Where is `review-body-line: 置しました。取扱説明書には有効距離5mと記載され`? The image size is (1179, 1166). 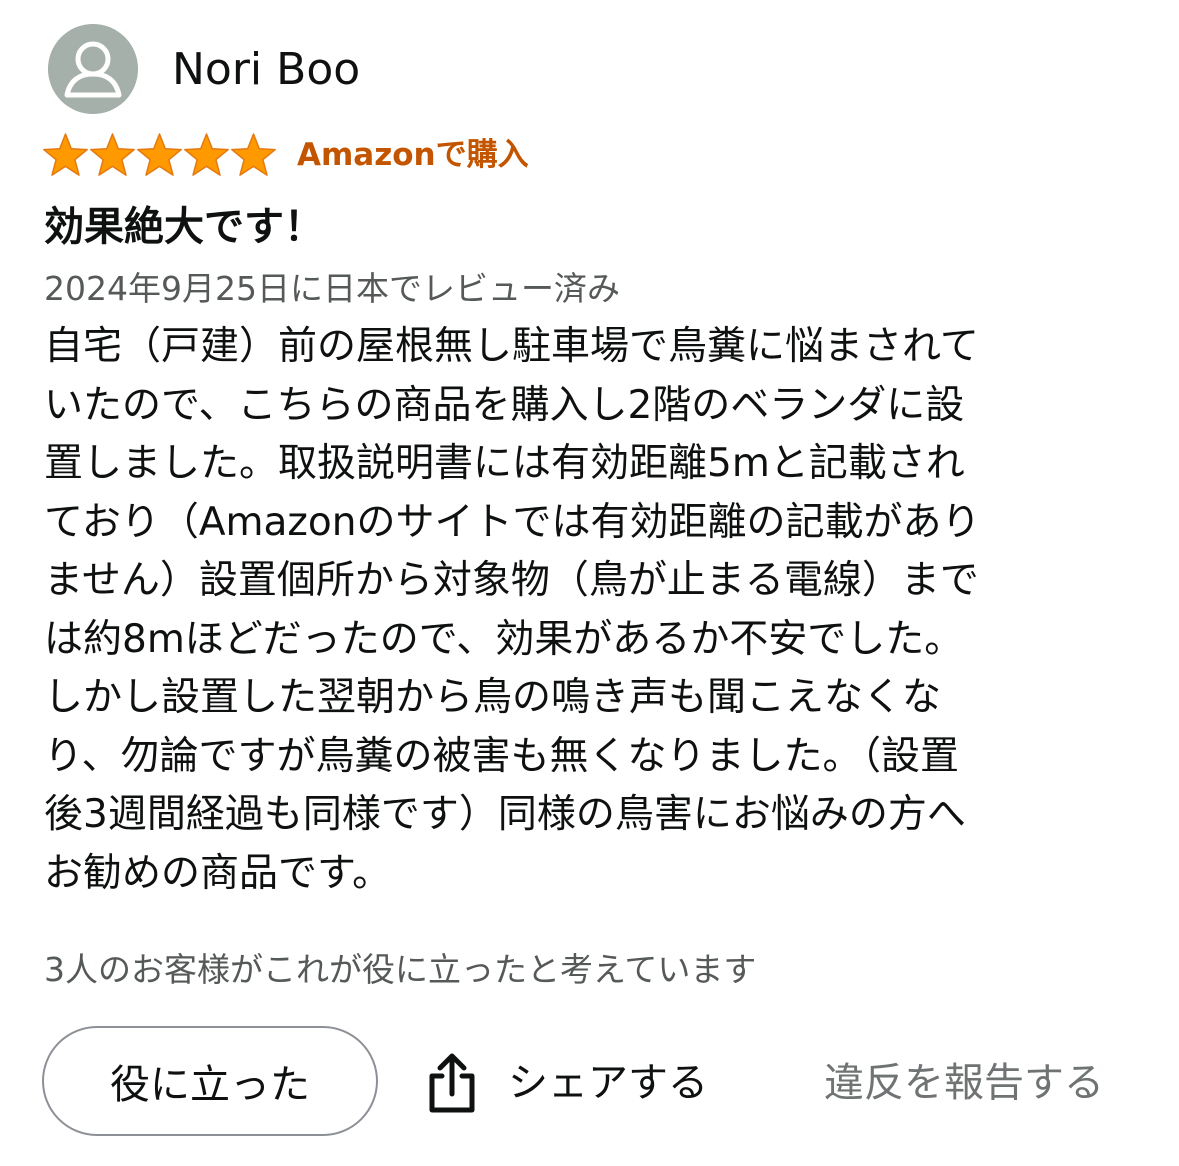
review-body-line: 置しました。取扱説明書には有効距離5mと記載され is located at coordinates (504, 463).